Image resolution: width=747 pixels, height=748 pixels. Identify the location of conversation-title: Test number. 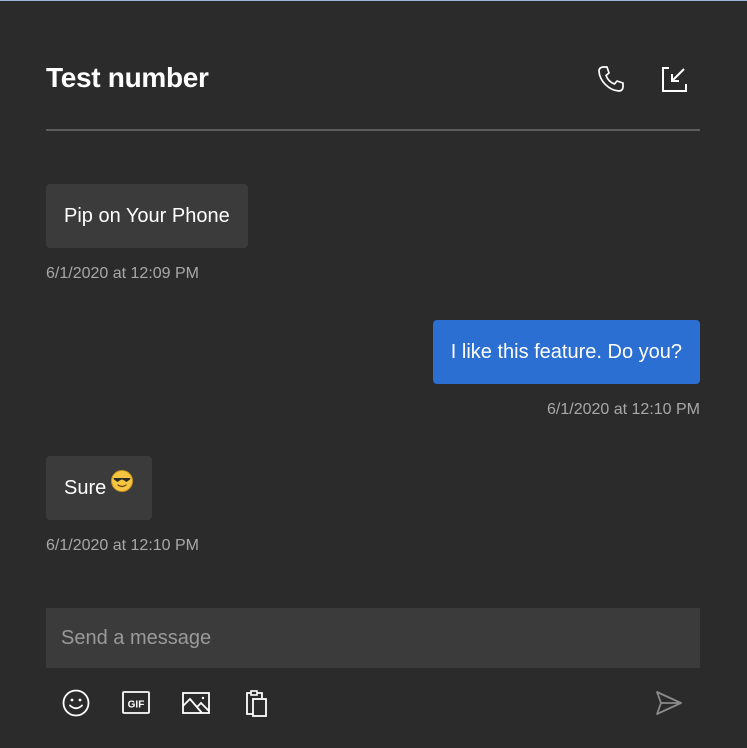
(127, 77).